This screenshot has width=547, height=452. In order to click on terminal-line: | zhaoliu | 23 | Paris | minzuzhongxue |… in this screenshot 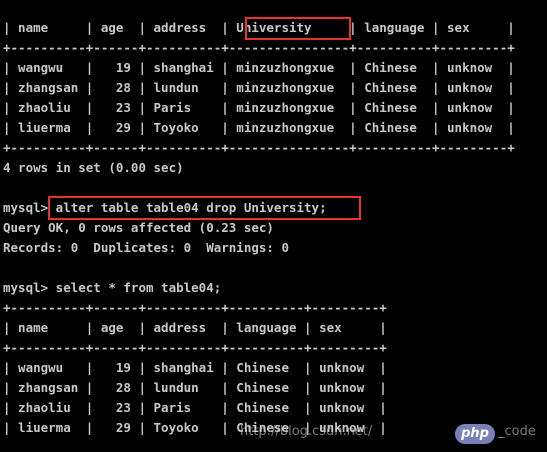, I will do `click(259, 107)`.